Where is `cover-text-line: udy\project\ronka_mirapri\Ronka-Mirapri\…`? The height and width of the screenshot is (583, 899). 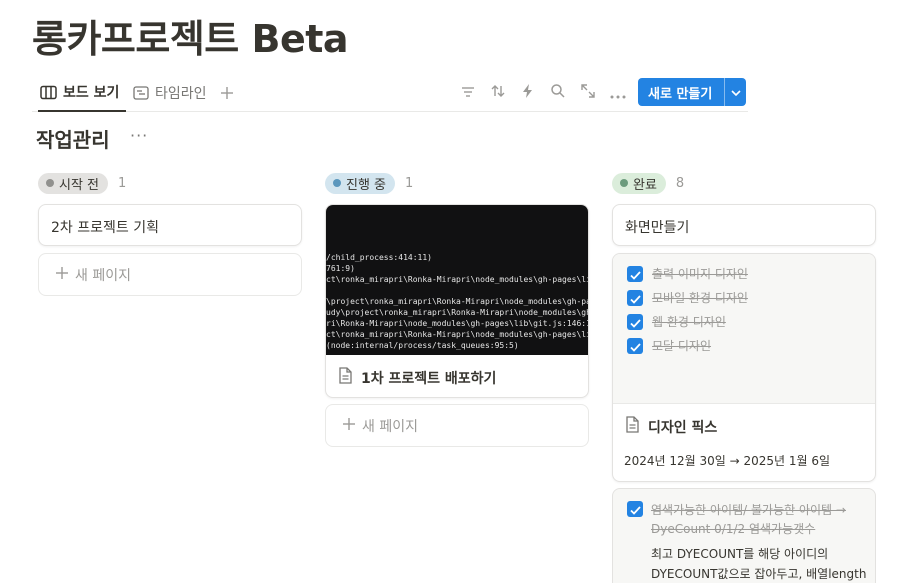 cover-text-line: udy\project\ronka_mirapri\Ronka-Mirapri\… is located at coordinates (457, 312).